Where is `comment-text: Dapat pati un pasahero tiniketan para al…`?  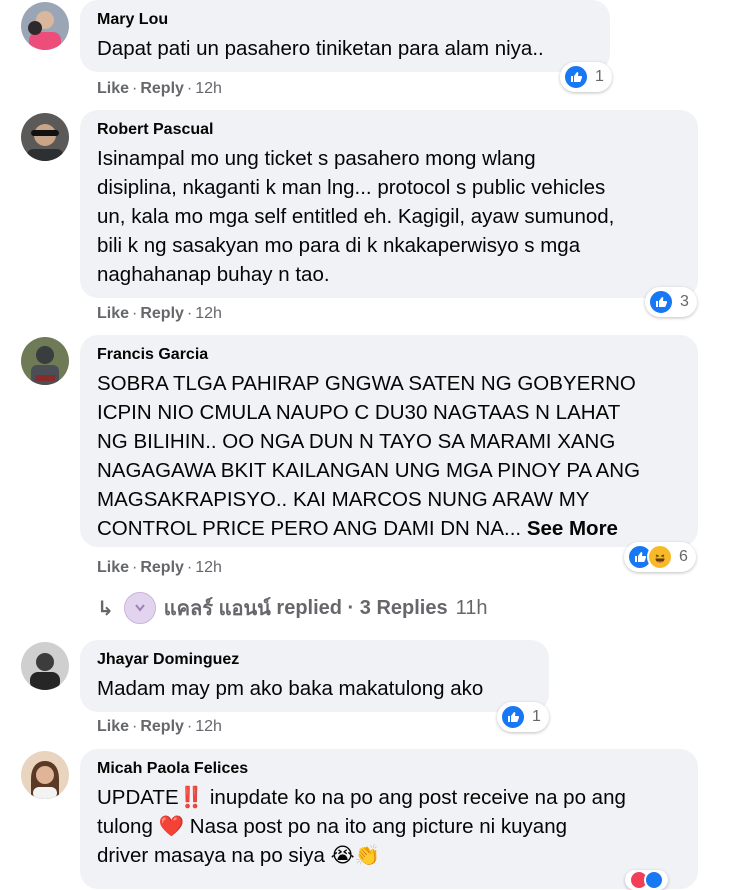 comment-text: Dapat pati un pasahero tiniketan para al… is located at coordinates (320, 48).